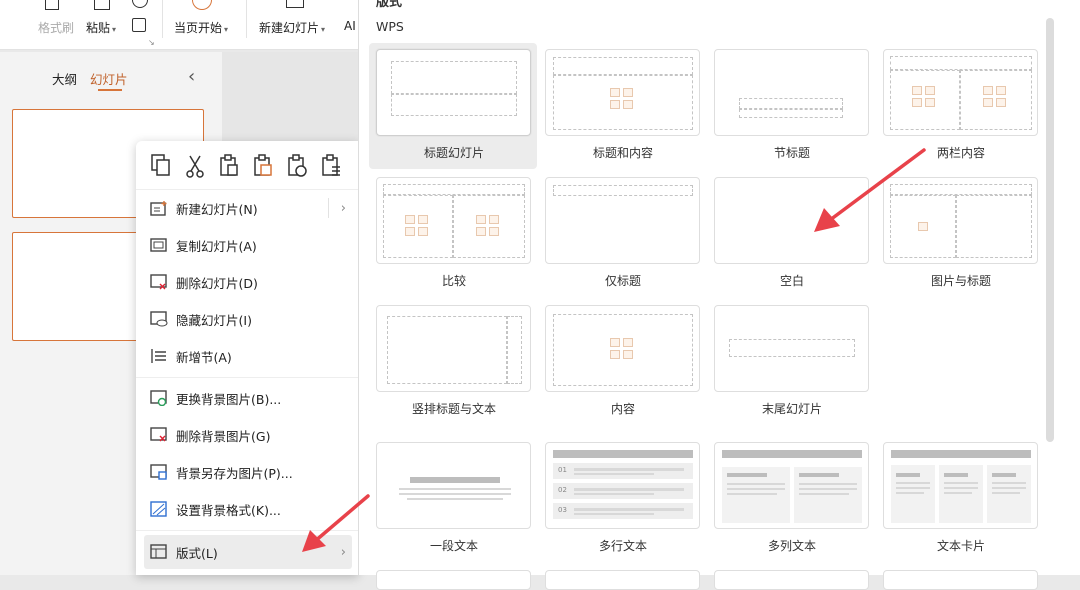  I want to click on delete-slide-icon, so click(159, 282).